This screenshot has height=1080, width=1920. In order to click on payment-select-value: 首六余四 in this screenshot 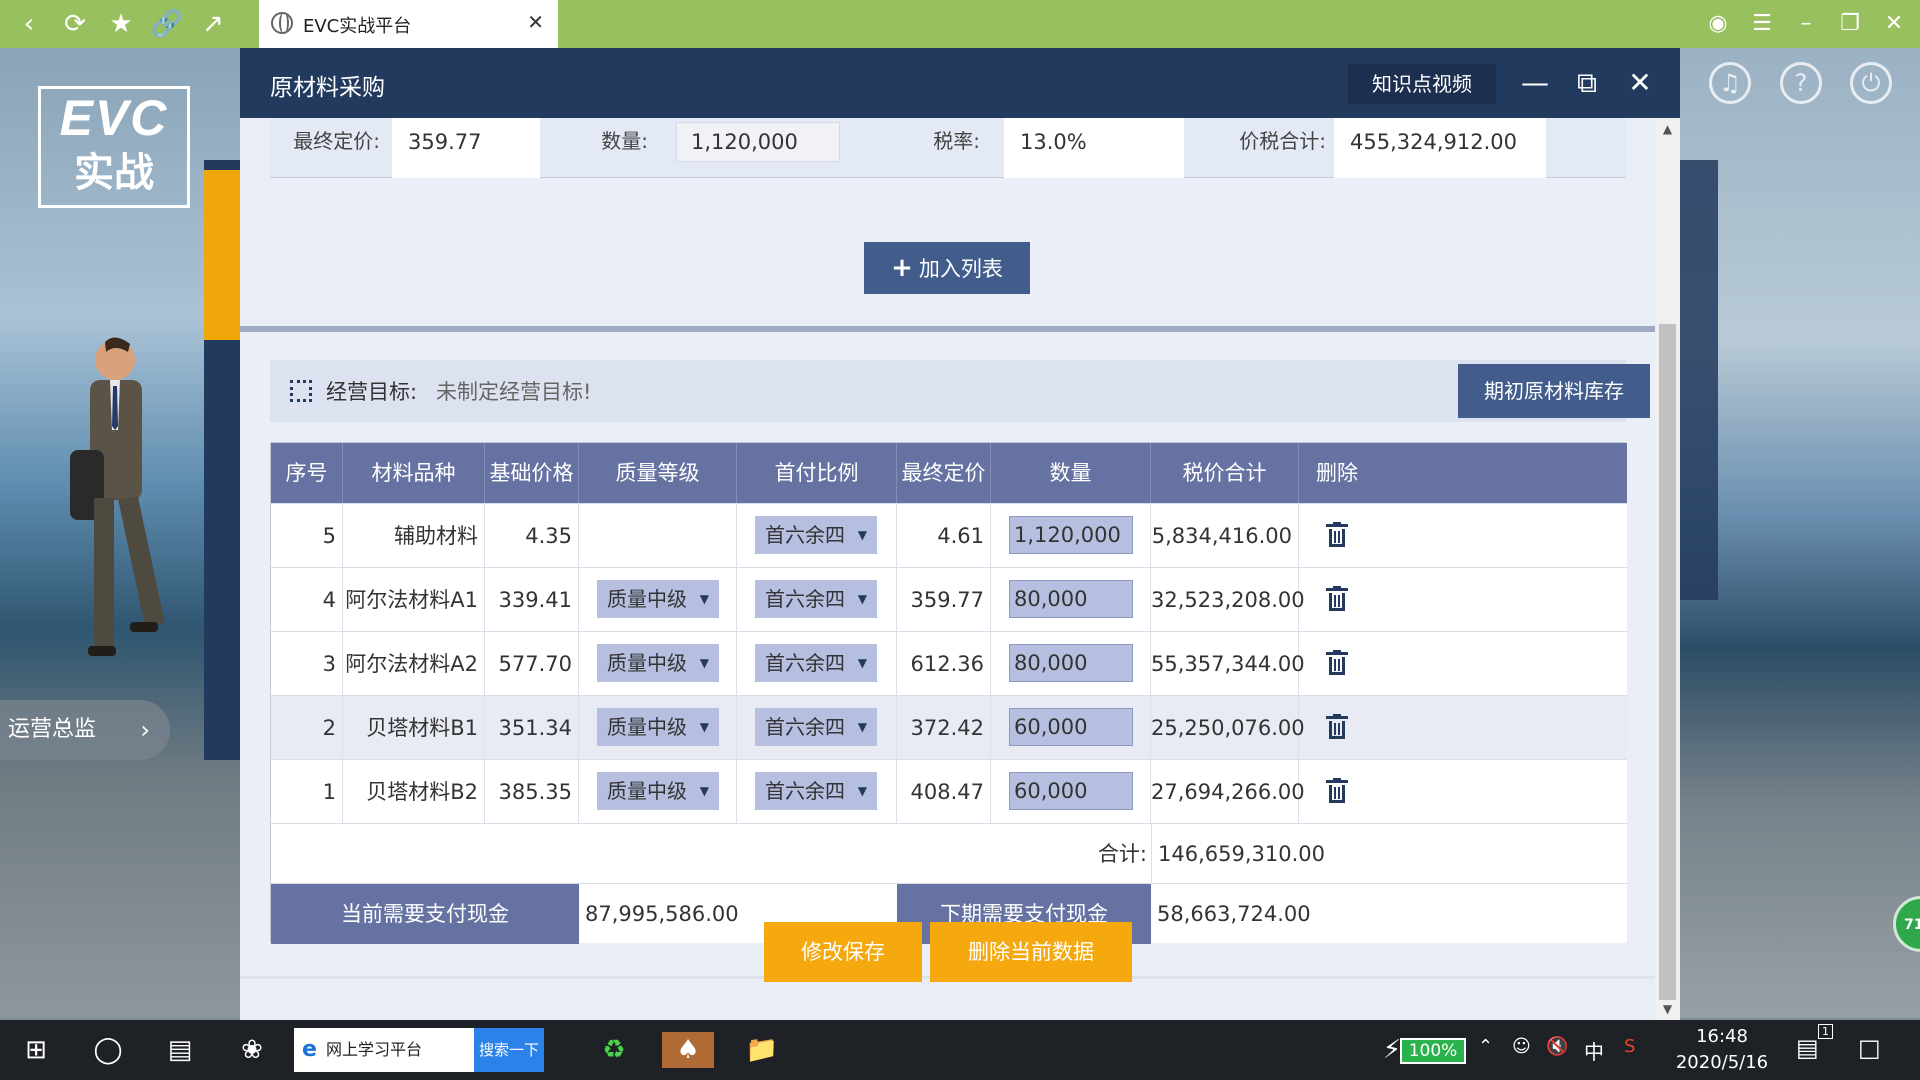, I will do `click(805, 663)`.